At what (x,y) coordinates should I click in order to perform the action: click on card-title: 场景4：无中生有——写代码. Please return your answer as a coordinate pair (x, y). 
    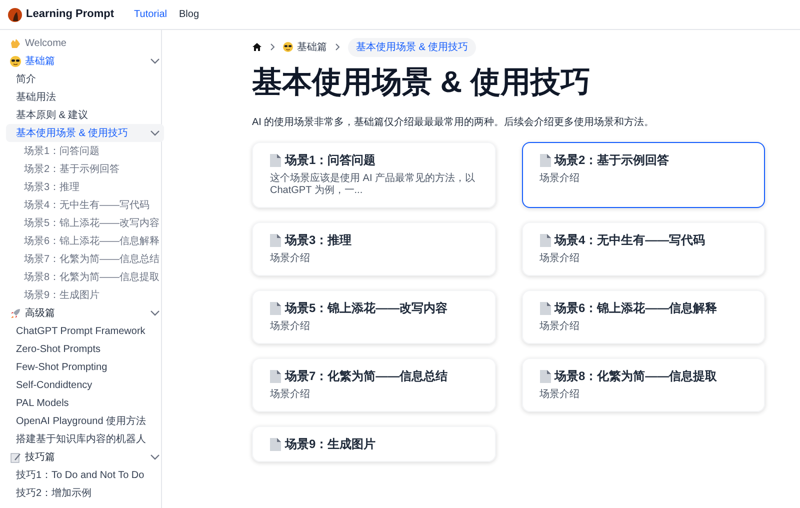
    Looking at the image, I should click on (630, 240).